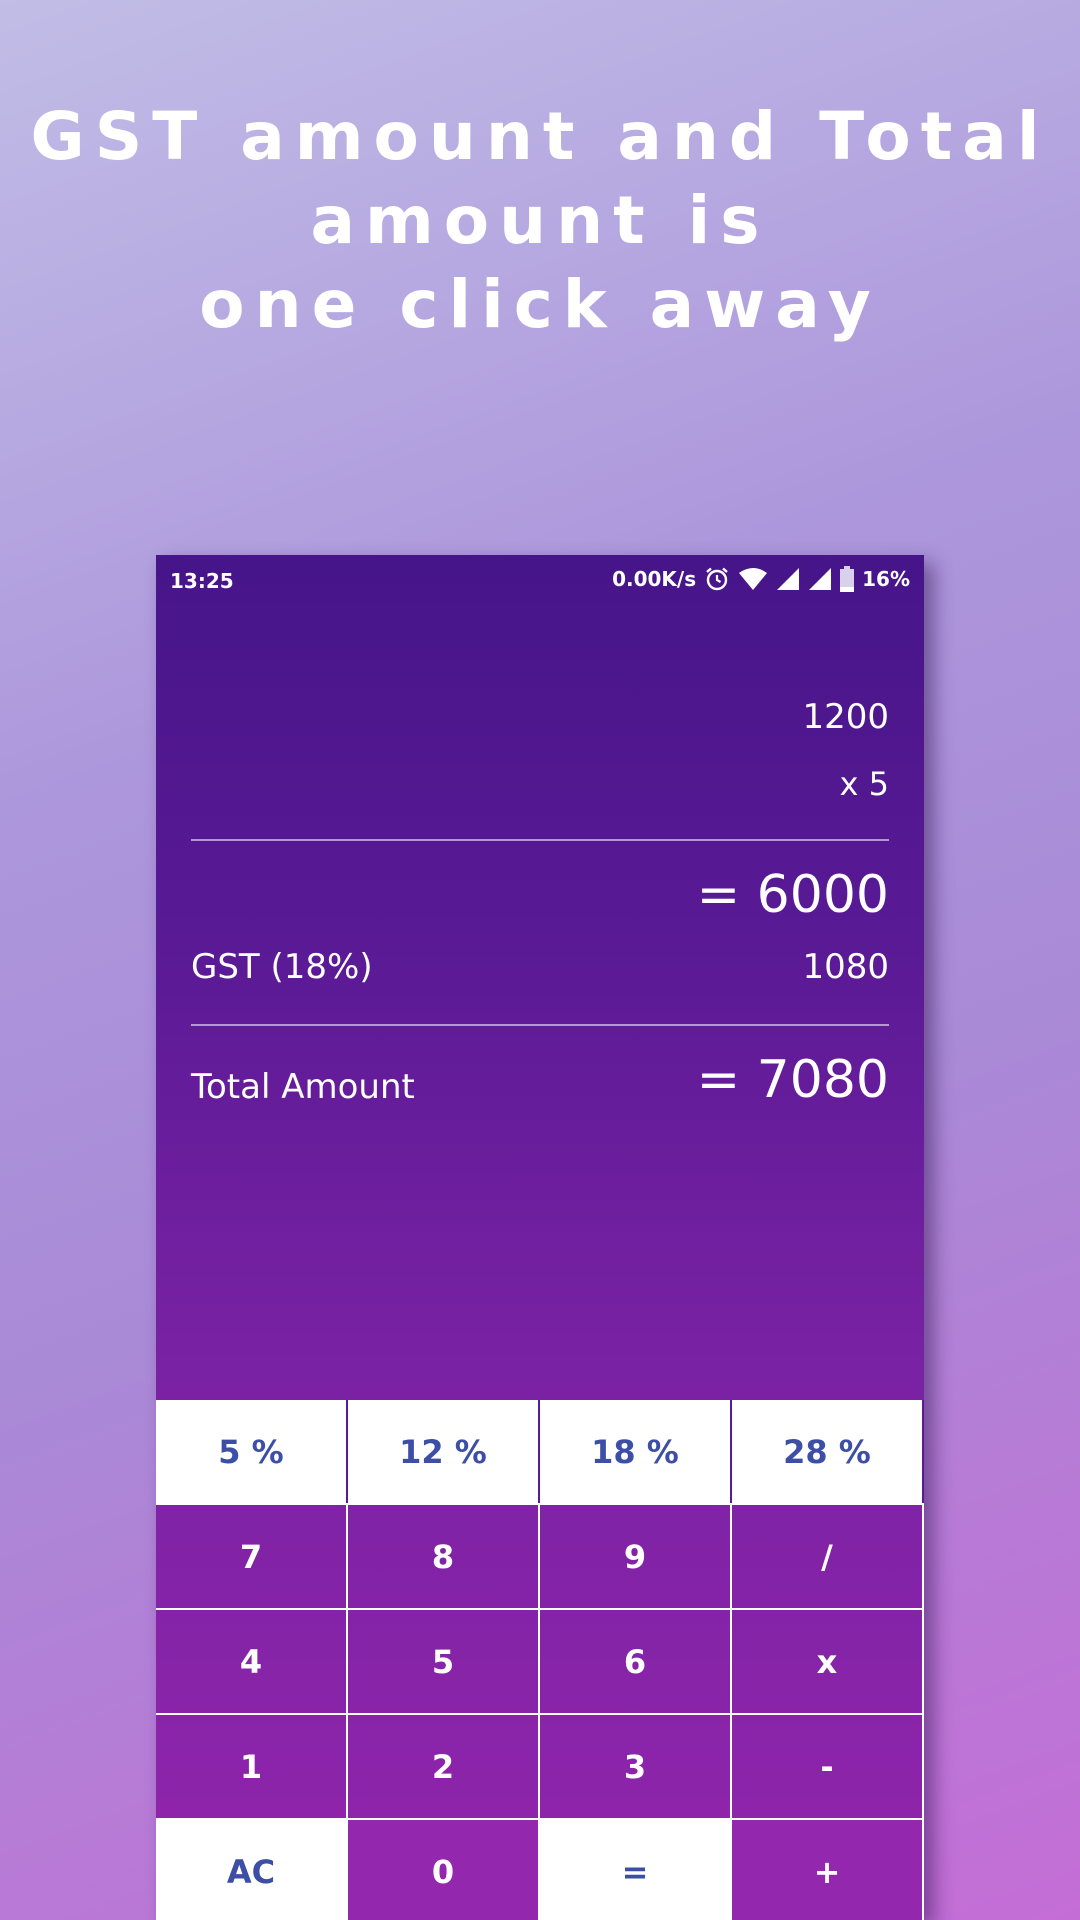 The image size is (1080, 1920). I want to click on subtract-button: -, so click(827, 1766).